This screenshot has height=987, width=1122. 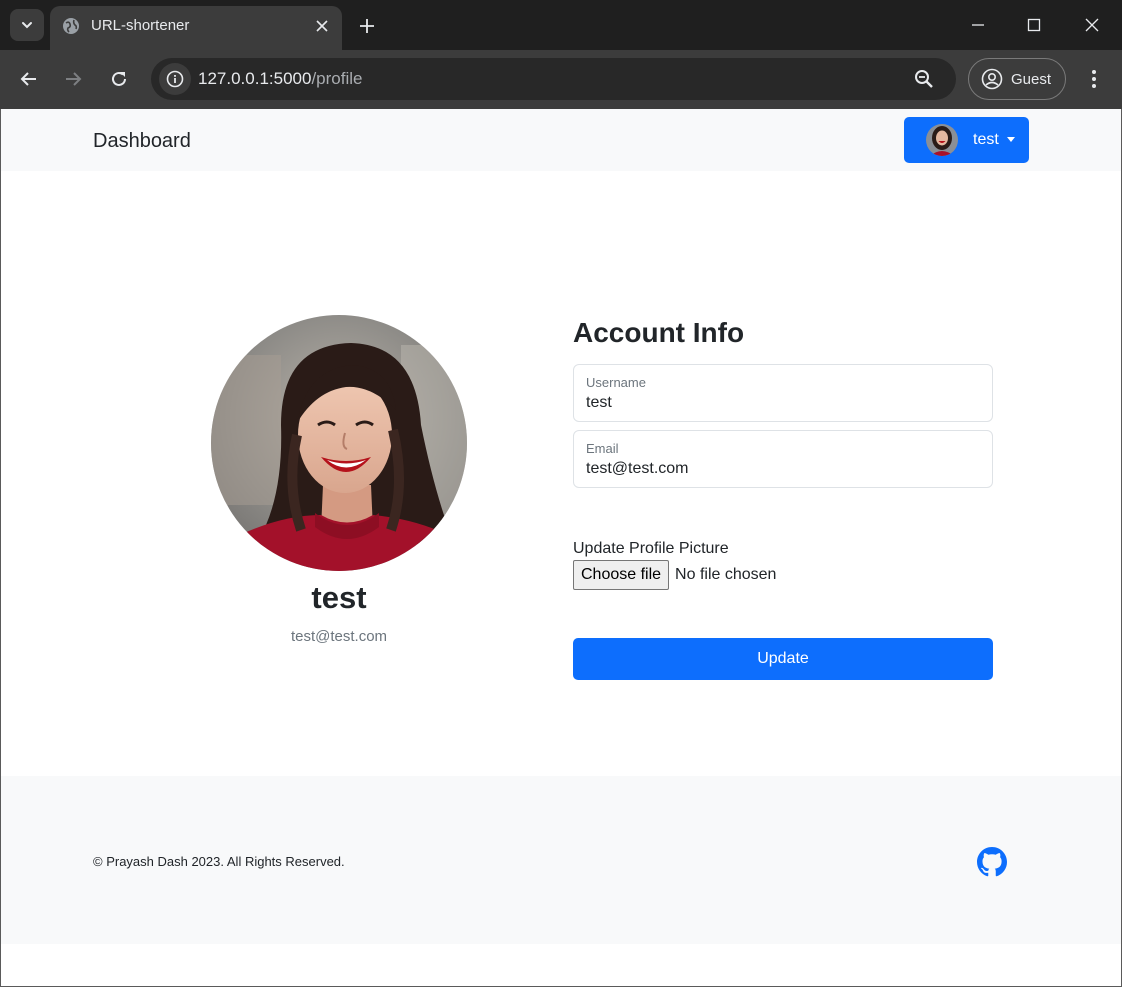 What do you see at coordinates (924, 79) in the screenshot?
I see `zoom-icon` at bounding box center [924, 79].